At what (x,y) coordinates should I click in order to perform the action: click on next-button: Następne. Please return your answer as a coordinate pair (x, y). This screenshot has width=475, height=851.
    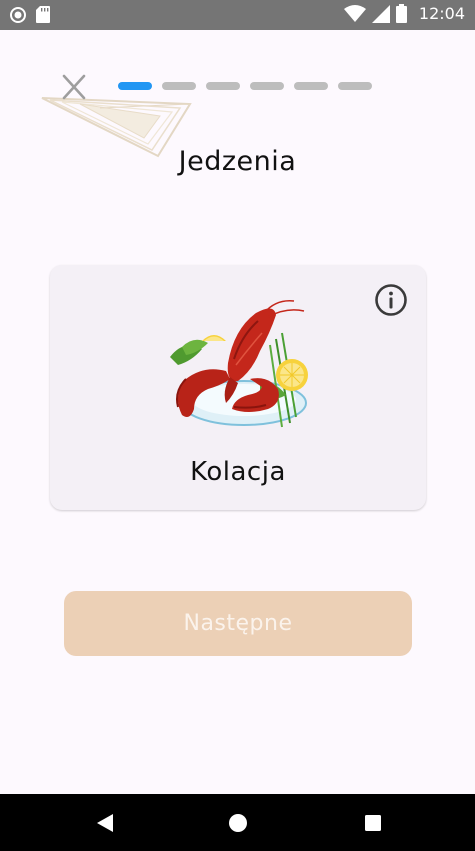
    Looking at the image, I should click on (238, 623).